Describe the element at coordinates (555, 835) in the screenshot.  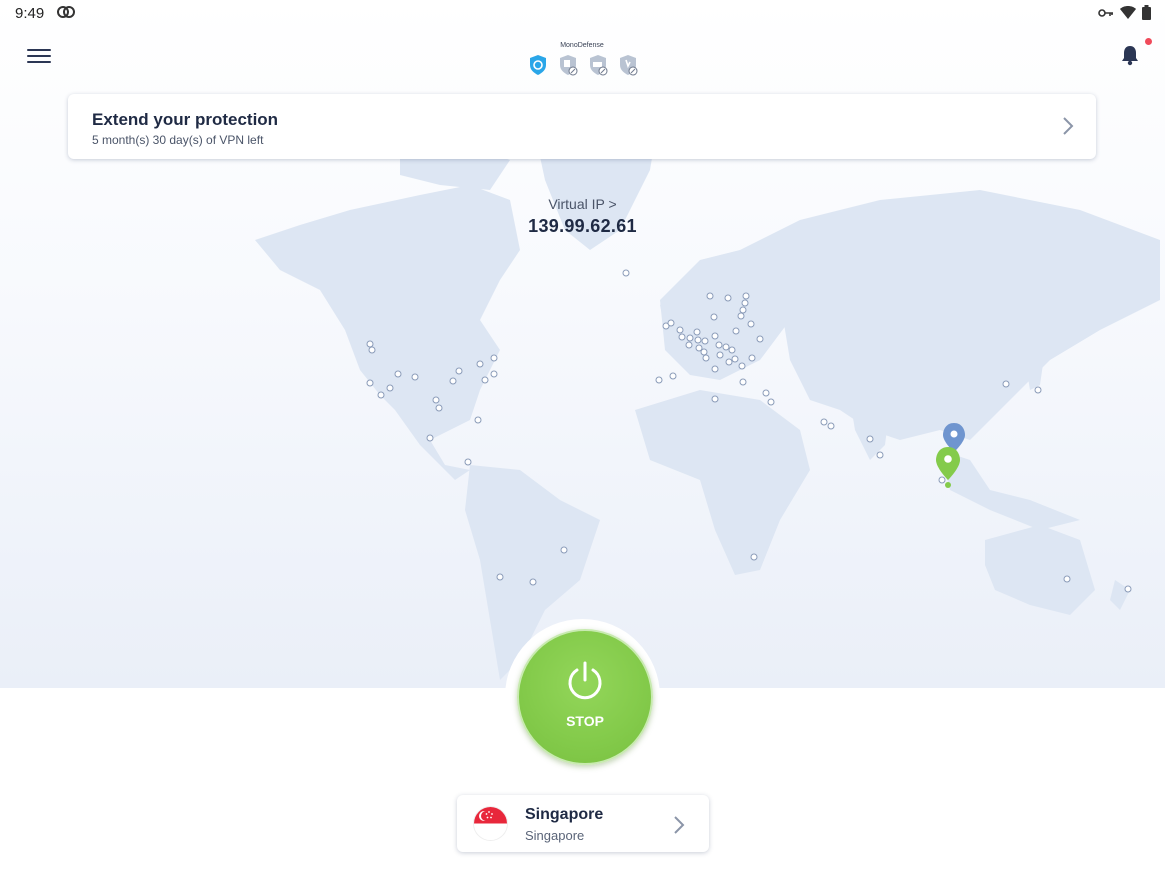
I see `location-city: Singapore` at that location.